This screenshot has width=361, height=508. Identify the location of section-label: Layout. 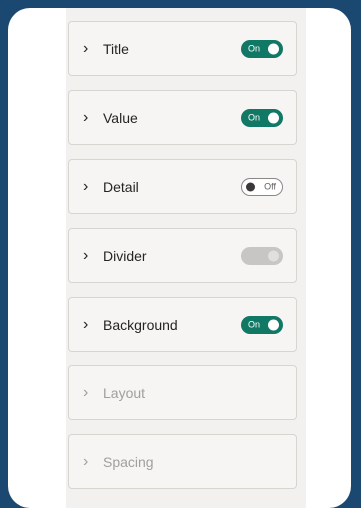
(124, 392).